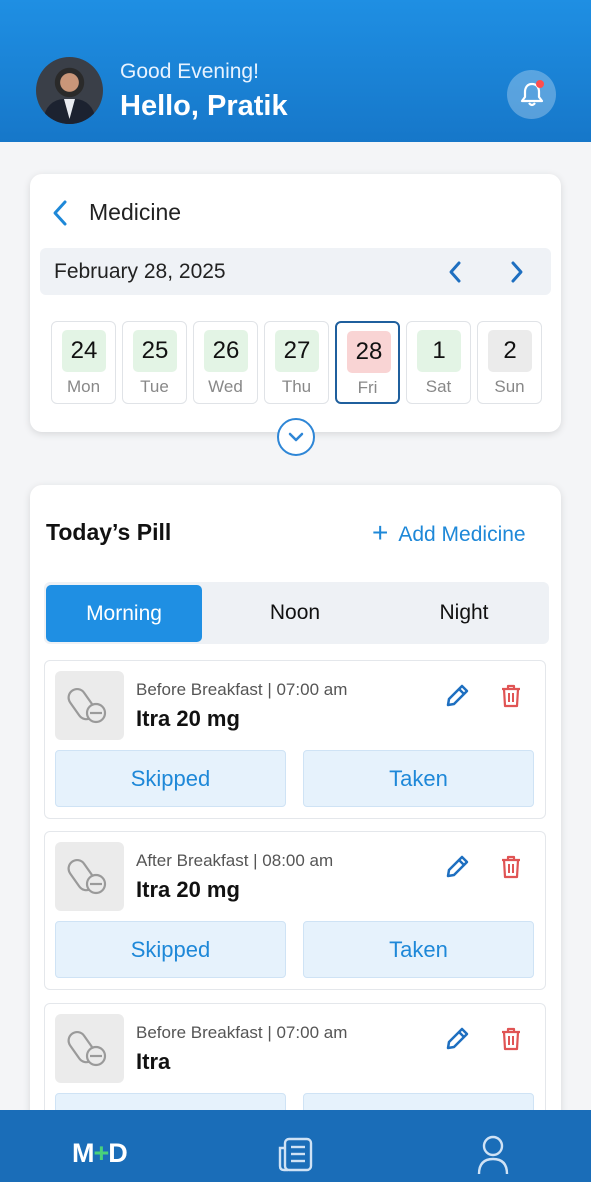  I want to click on prev-icon, so click(455, 272).